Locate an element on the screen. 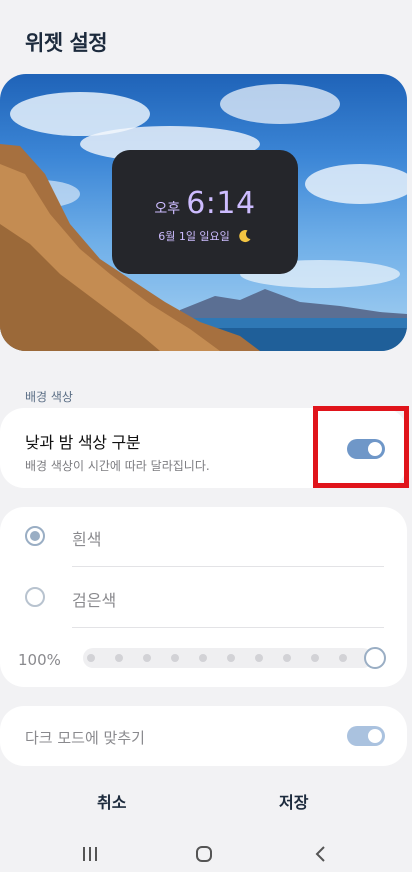  dark-mode-toggle is located at coordinates (366, 736).